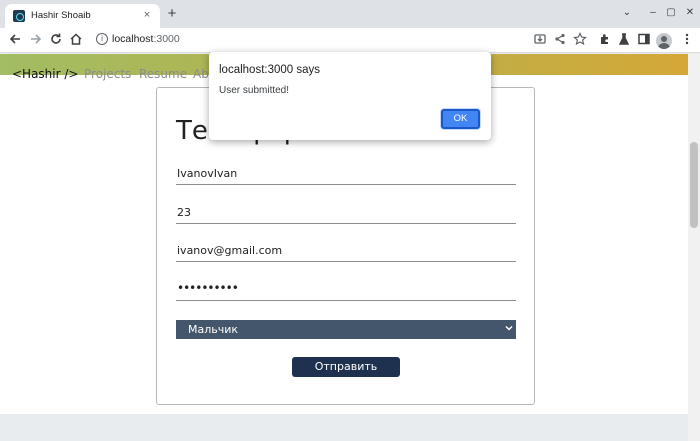 The image size is (700, 441). What do you see at coordinates (694, 185) in the screenshot?
I see `scrollbar-thumb` at bounding box center [694, 185].